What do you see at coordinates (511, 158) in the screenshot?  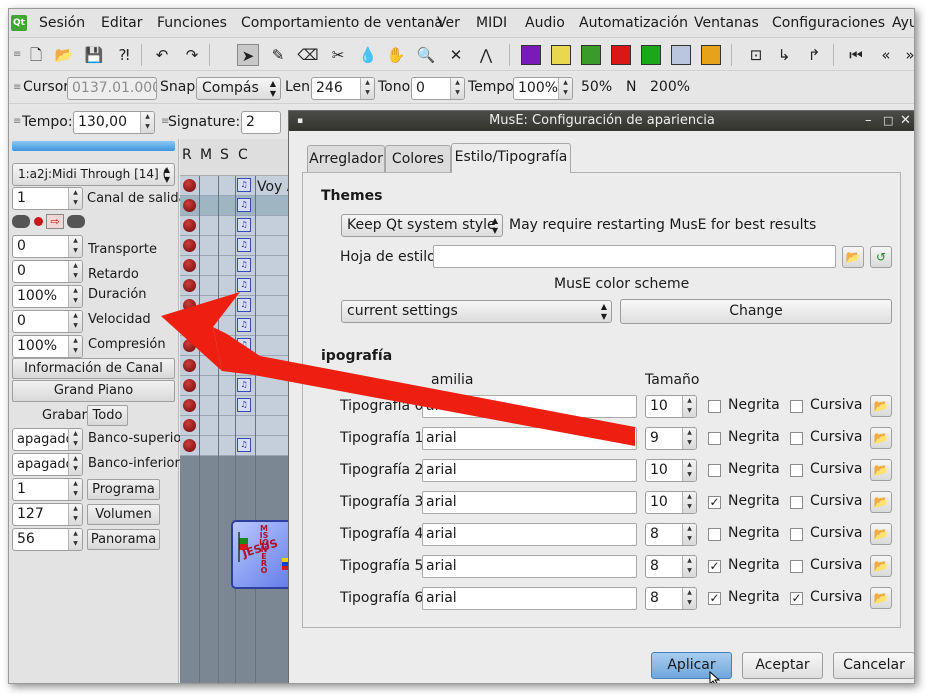 I see `tab-estilo-tipografia: Estilo/Tipografía` at bounding box center [511, 158].